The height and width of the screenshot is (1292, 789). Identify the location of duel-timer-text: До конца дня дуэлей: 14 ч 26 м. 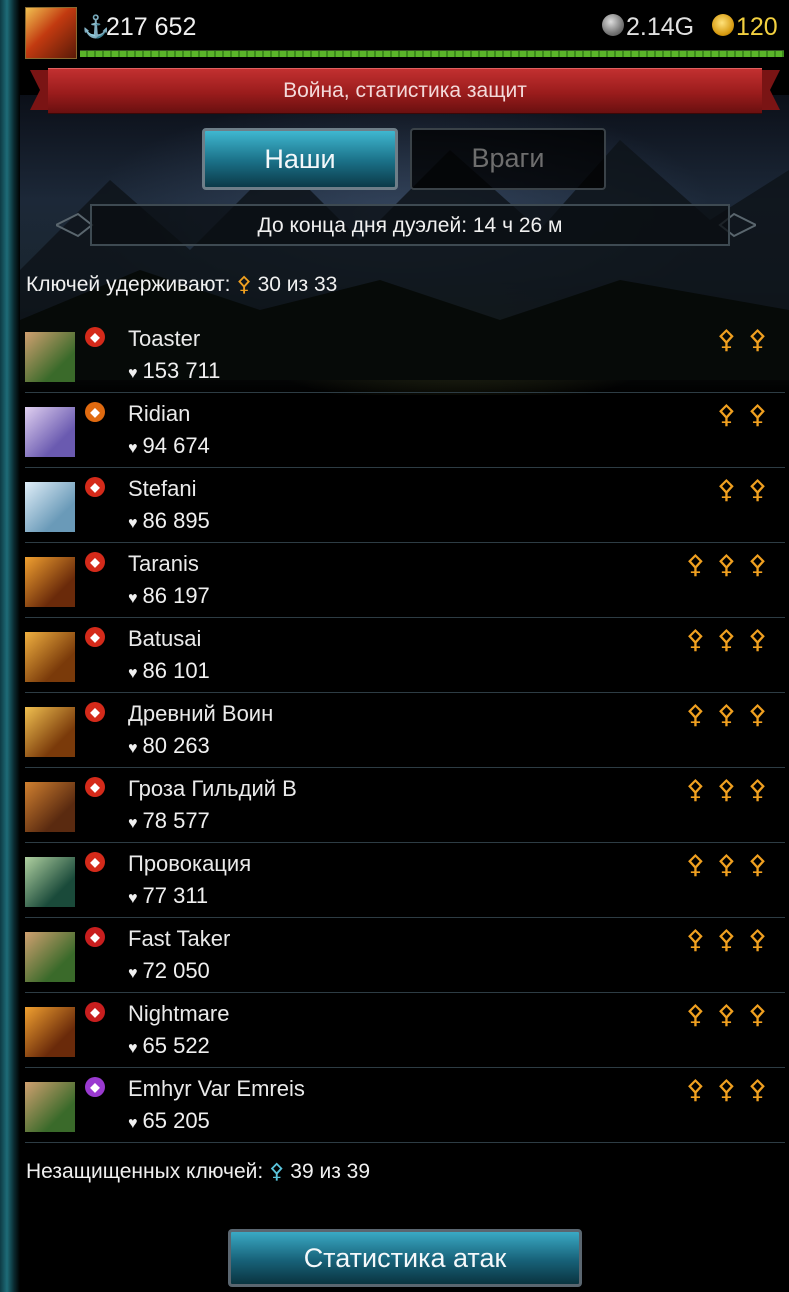
(410, 225).